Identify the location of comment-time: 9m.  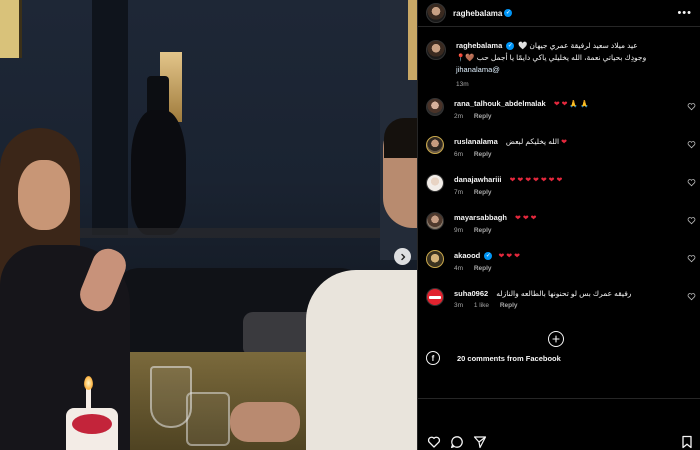
(459, 230).